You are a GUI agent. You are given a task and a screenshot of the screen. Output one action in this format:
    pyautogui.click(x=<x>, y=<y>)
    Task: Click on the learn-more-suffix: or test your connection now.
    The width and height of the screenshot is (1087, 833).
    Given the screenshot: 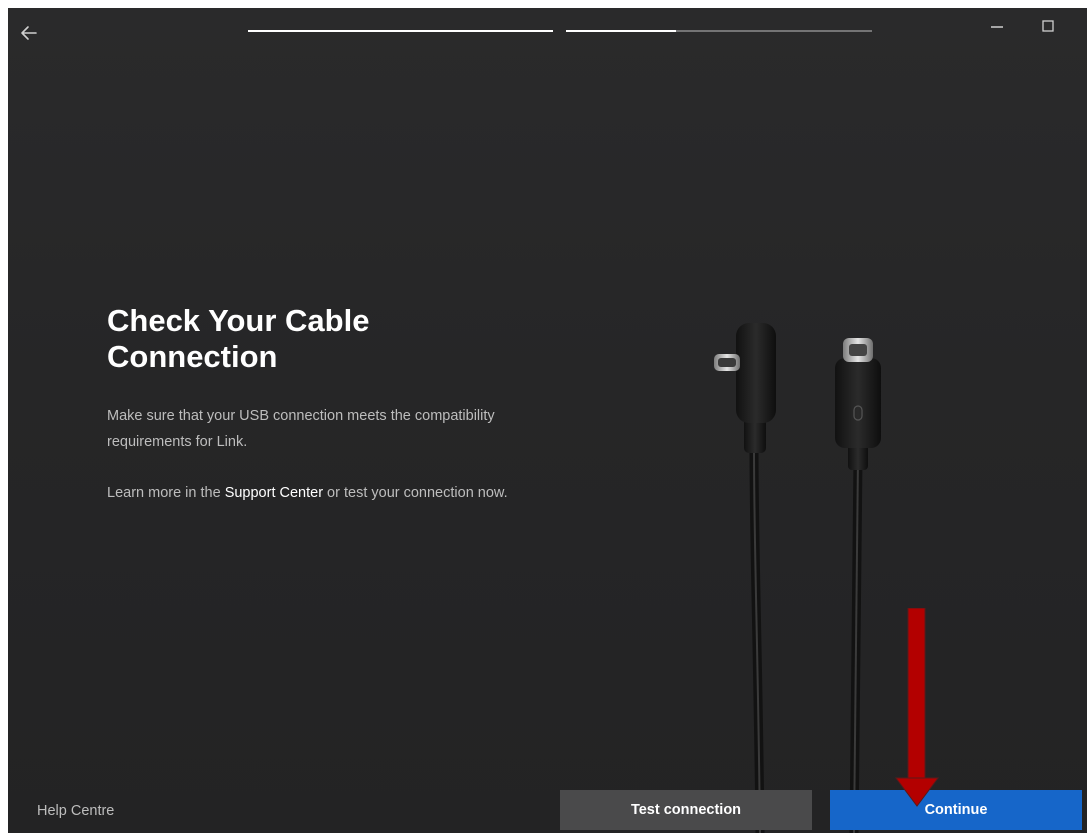 What is the action you would take?
    pyautogui.click(x=415, y=493)
    